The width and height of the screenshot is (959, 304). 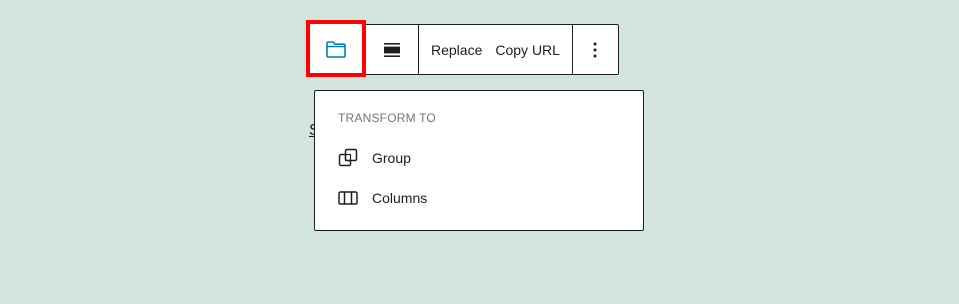 What do you see at coordinates (400, 198) in the screenshot?
I see `transform-columns-label: Columns` at bounding box center [400, 198].